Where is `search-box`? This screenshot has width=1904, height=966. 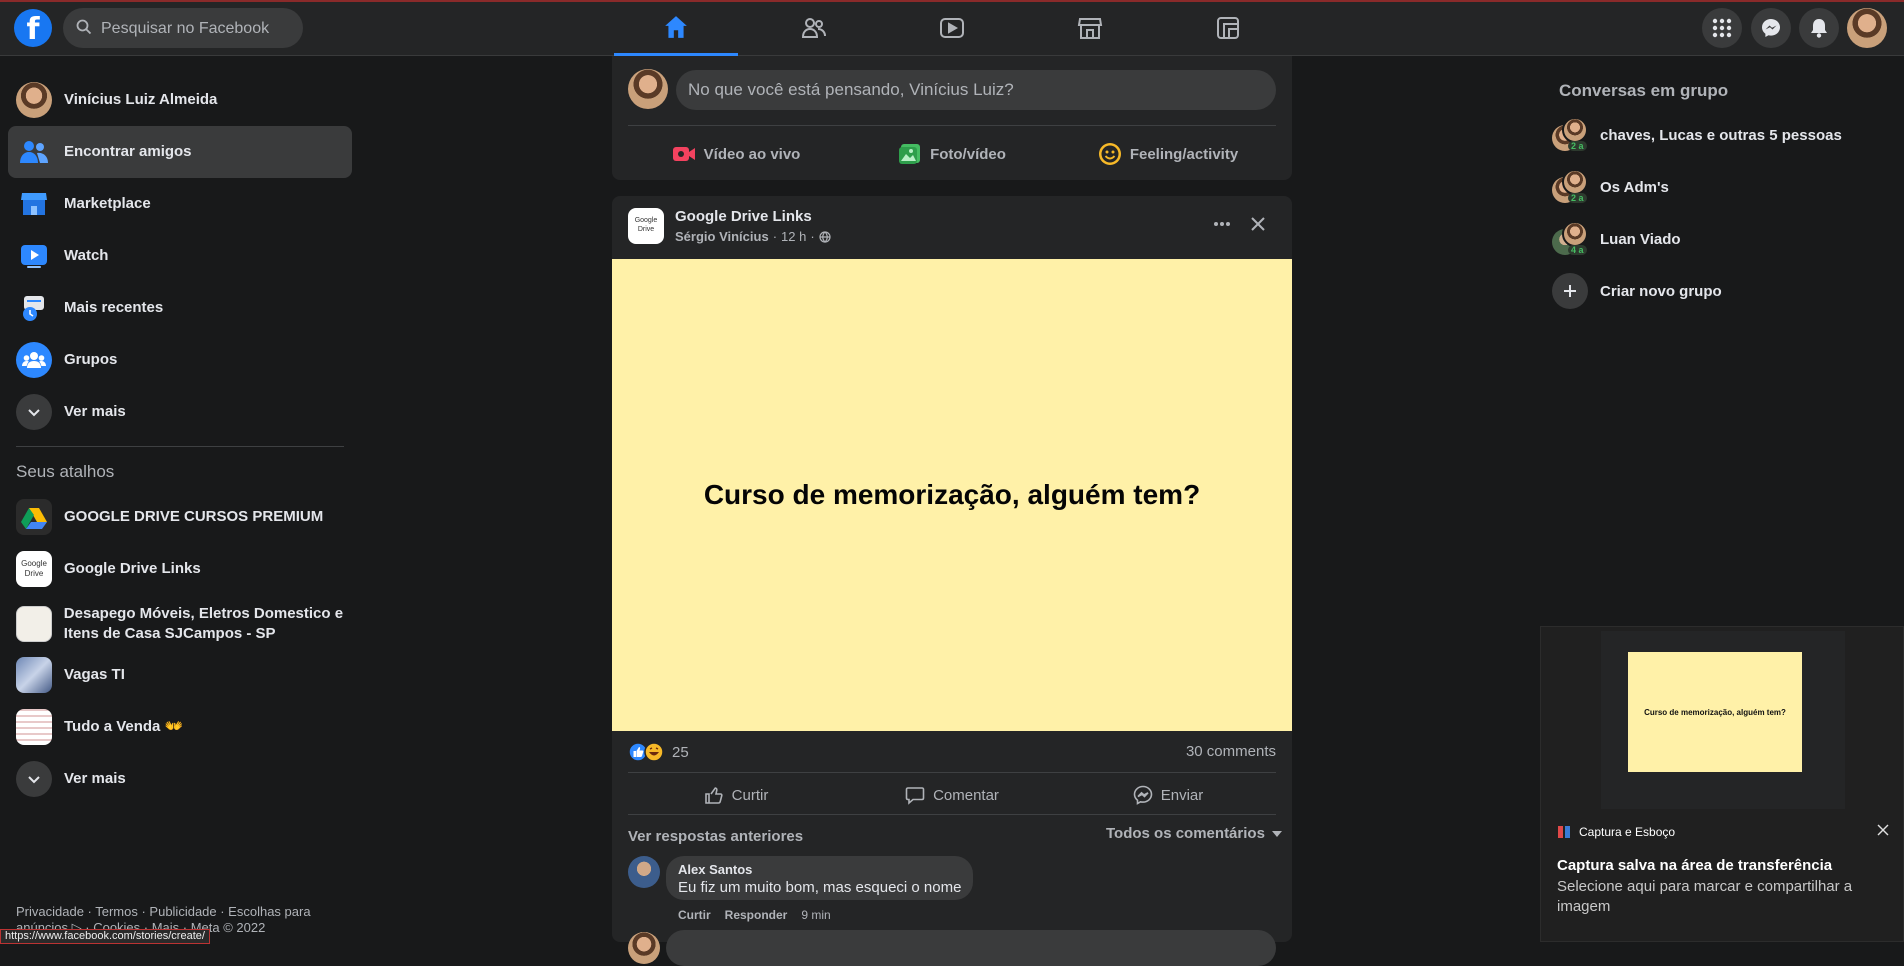 search-box is located at coordinates (183, 29).